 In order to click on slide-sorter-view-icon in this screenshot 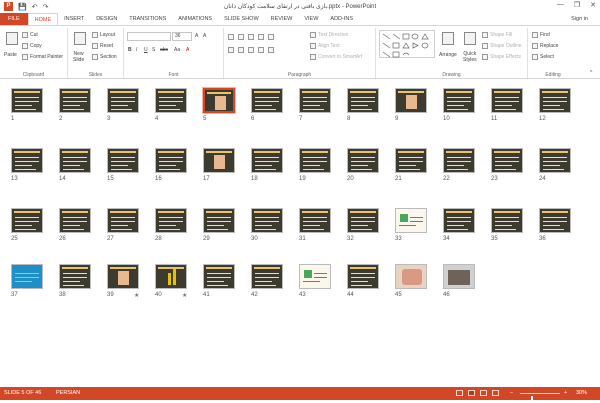, I will do `click(471, 393)`.